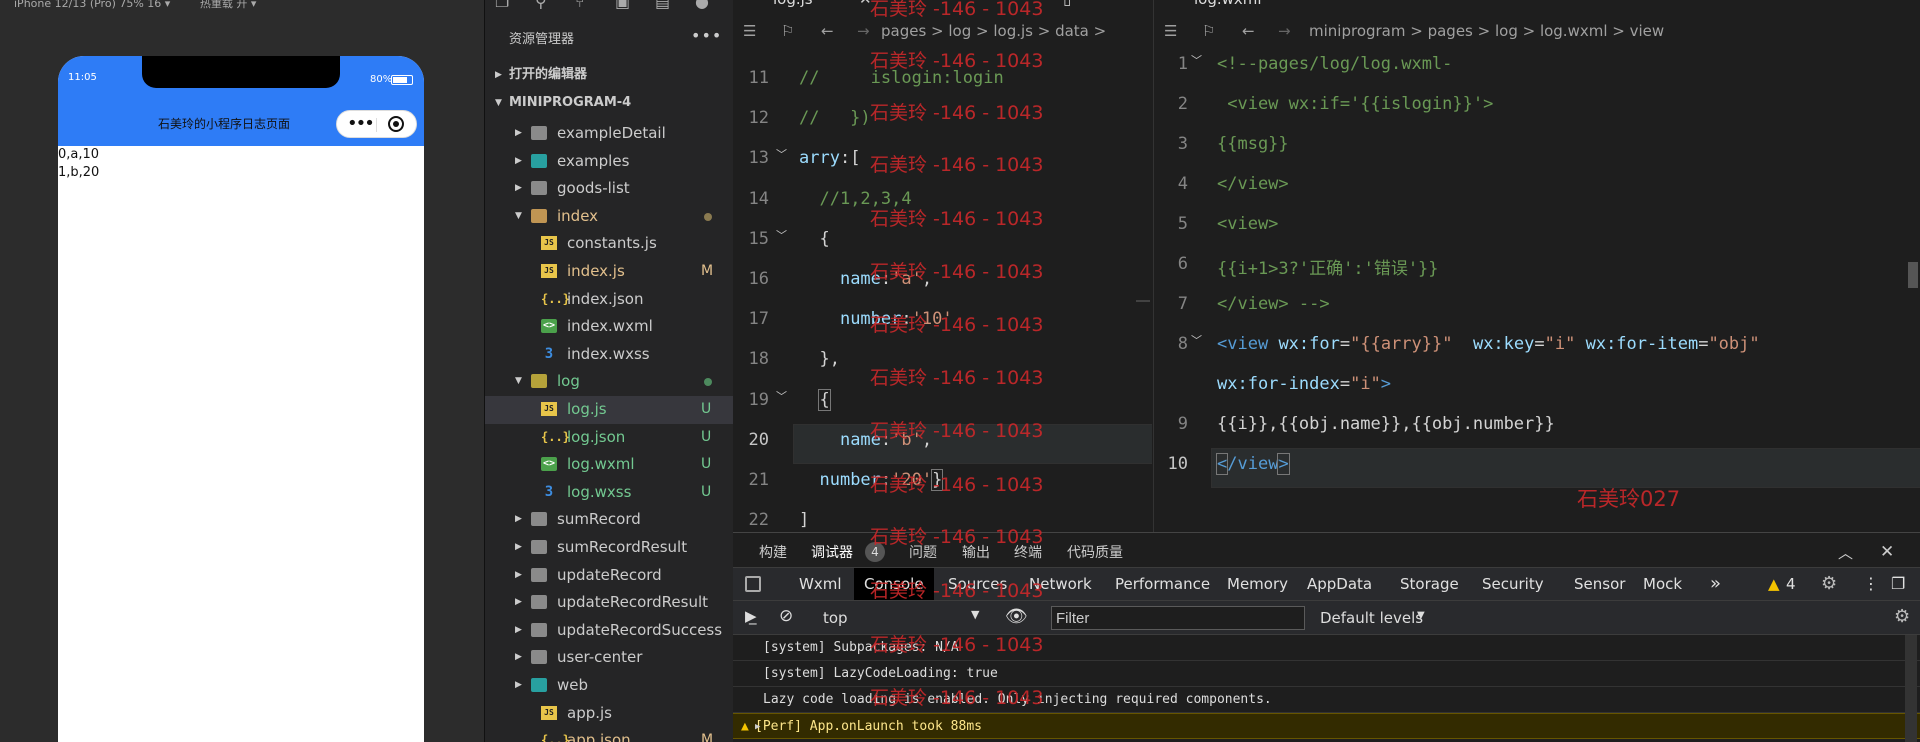 This screenshot has width=1920, height=742. What do you see at coordinates (662, 5) in the screenshot?
I see `debug-icon: ▤` at bounding box center [662, 5].